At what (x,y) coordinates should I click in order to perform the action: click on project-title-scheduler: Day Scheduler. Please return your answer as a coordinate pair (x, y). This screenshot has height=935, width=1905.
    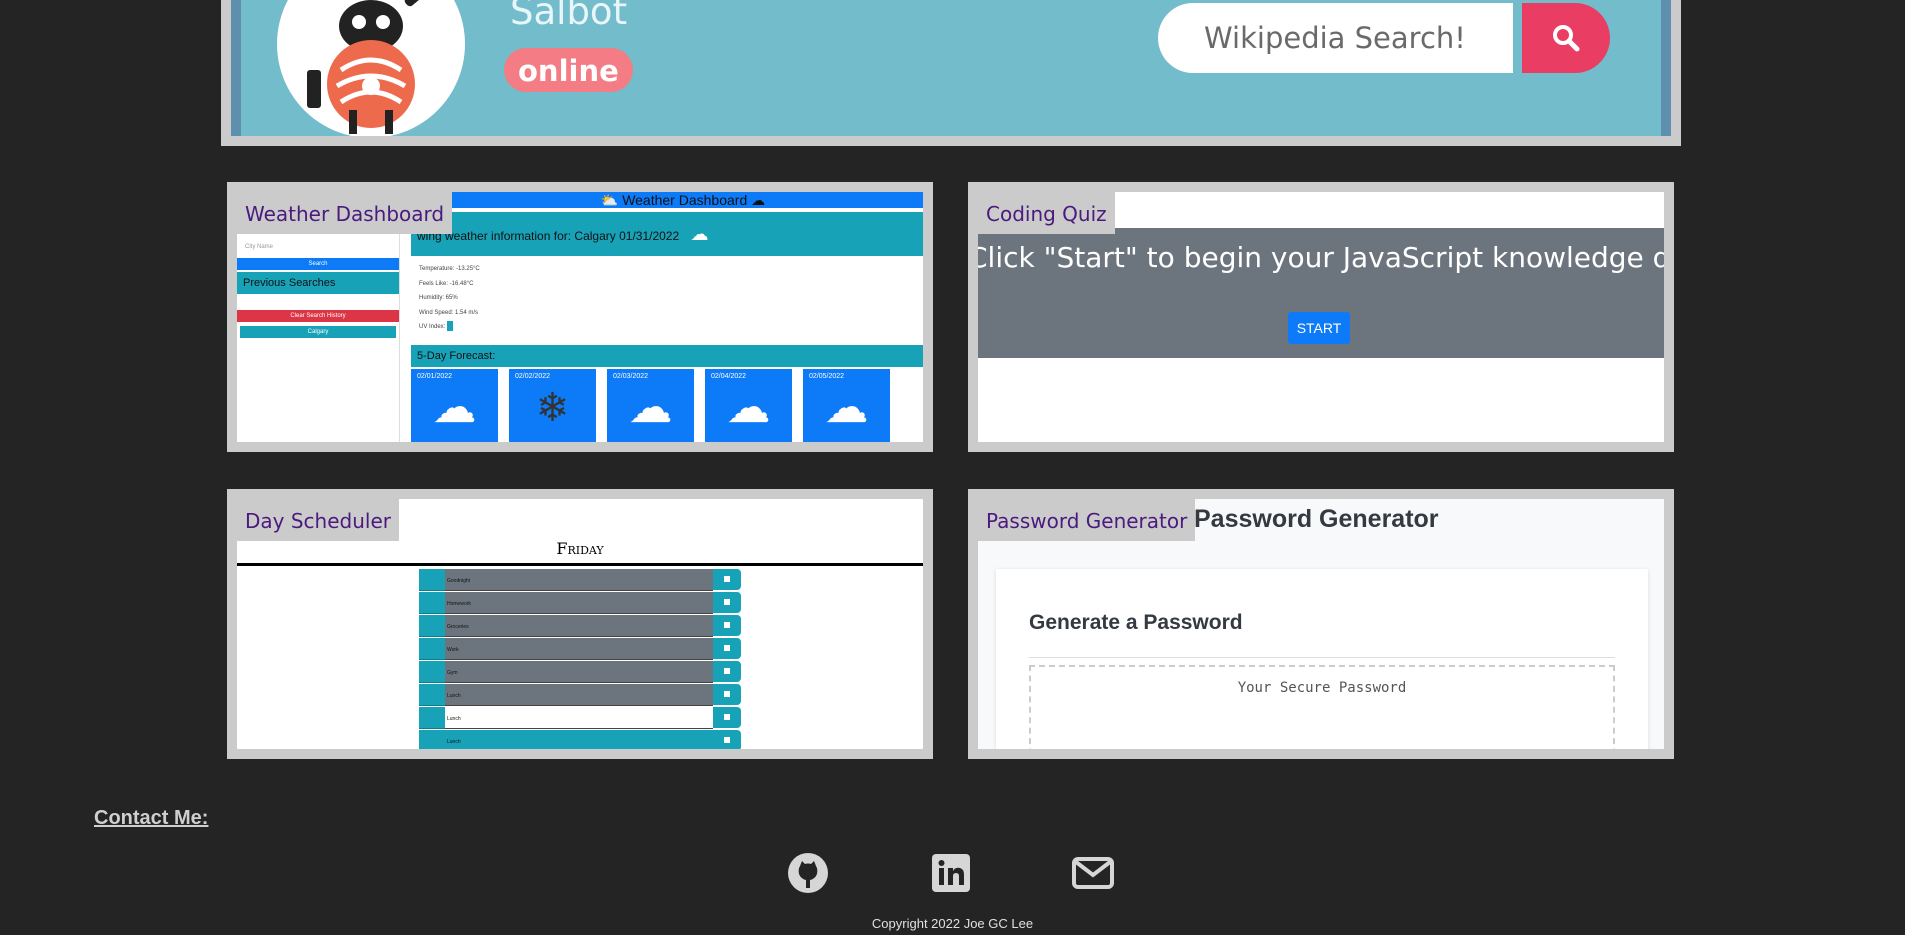
    Looking at the image, I should click on (318, 520).